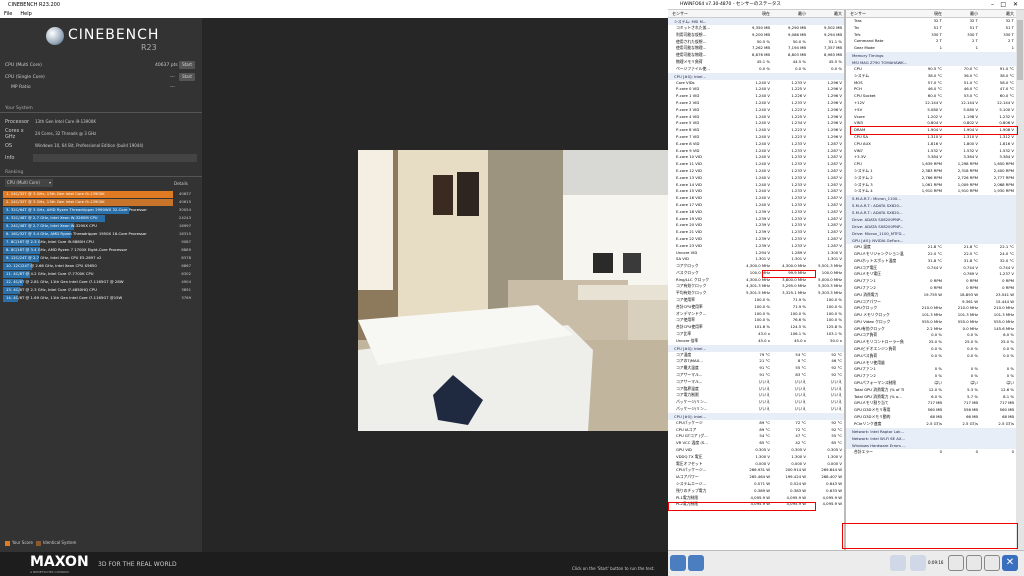  I want to click on info-field, so click(115, 158).